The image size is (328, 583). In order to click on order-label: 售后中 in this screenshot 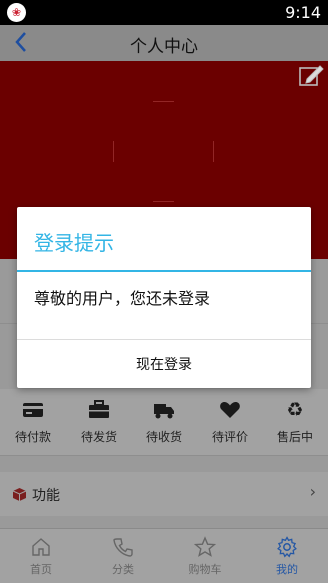, I will do `click(294, 436)`.